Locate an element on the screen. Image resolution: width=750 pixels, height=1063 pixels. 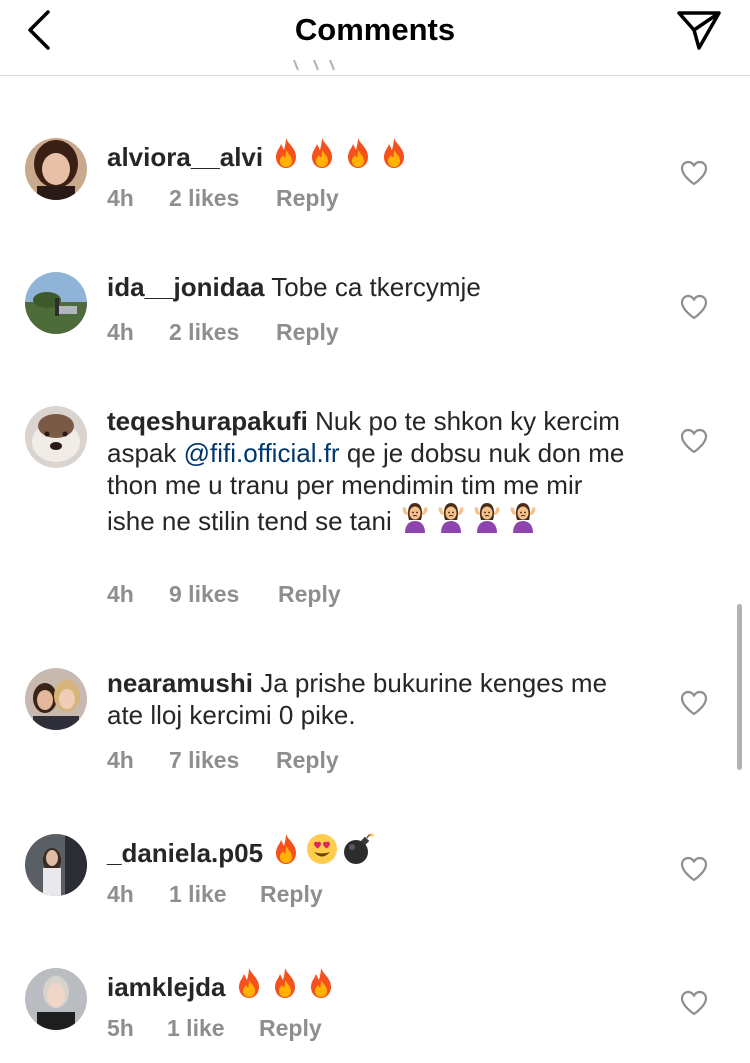
paper-plane-icon is located at coordinates (699, 30).